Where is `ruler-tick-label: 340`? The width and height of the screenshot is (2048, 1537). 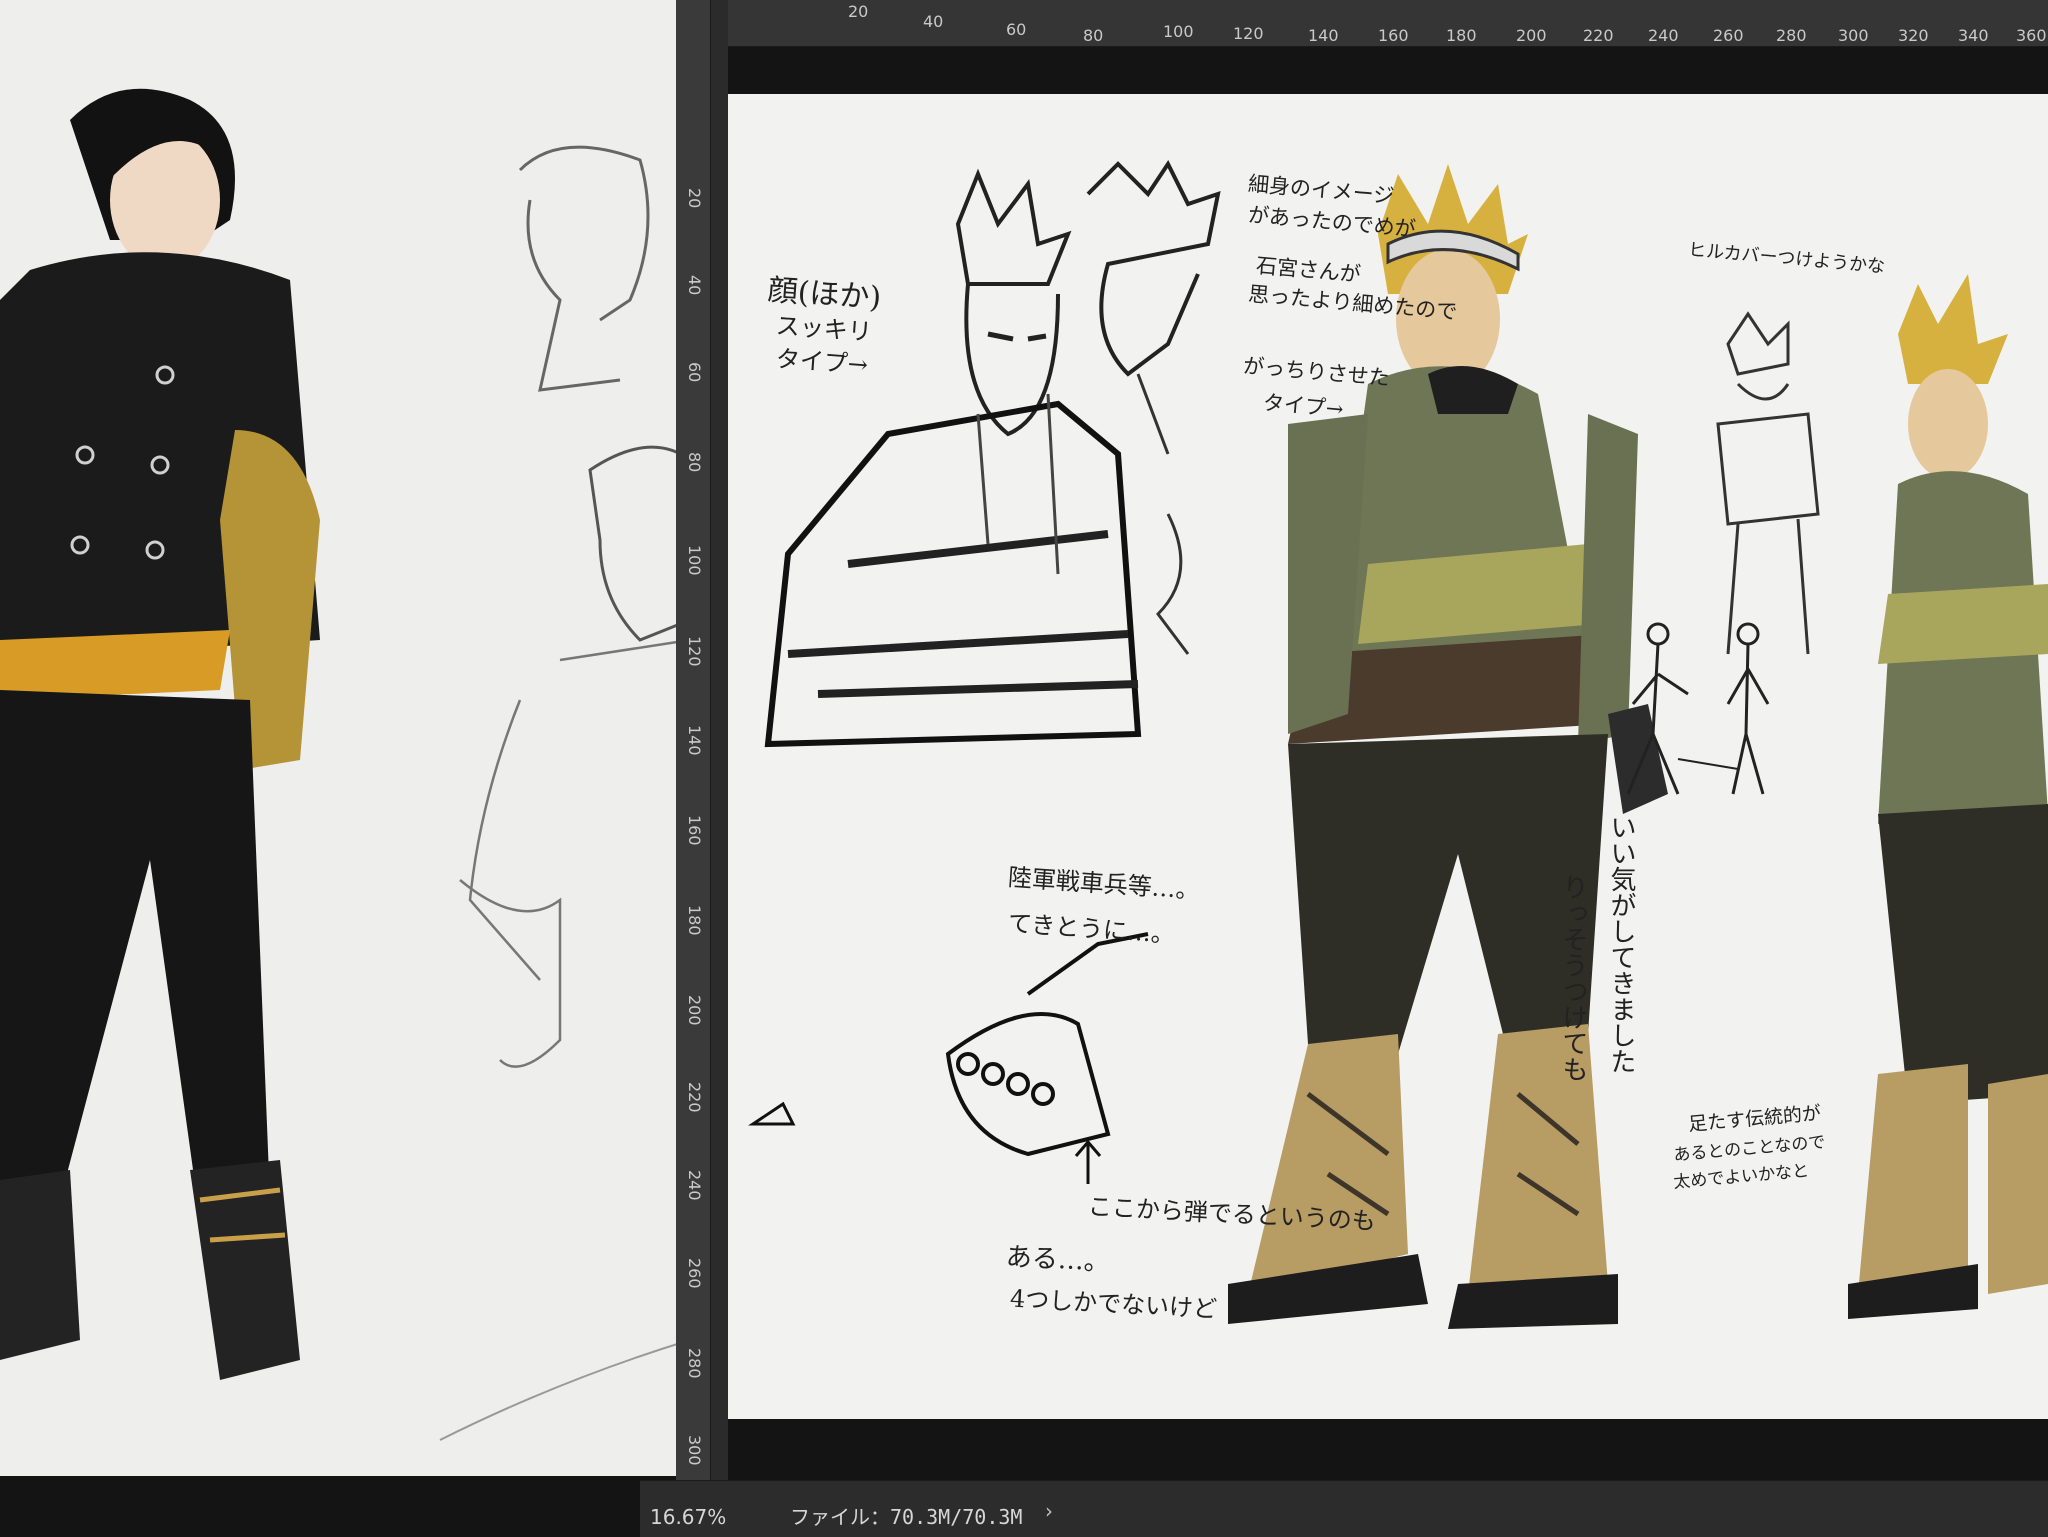 ruler-tick-label: 340 is located at coordinates (1973, 35).